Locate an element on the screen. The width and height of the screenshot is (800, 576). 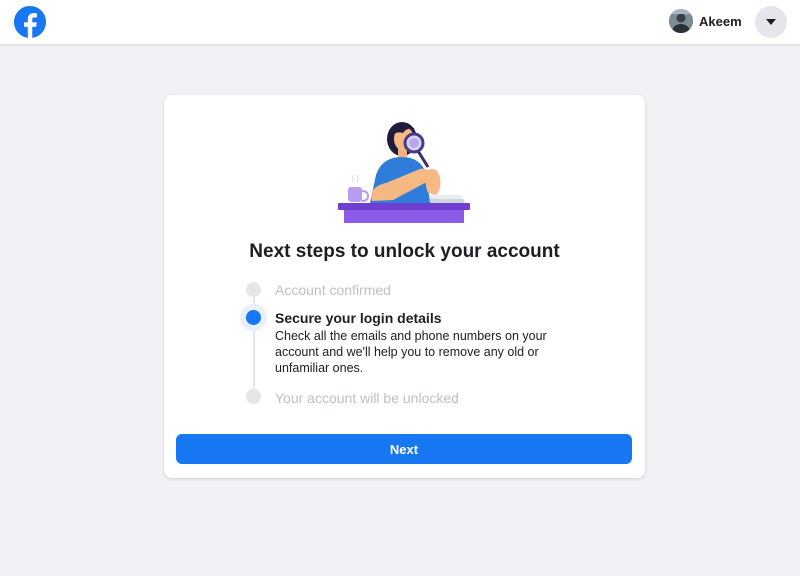
profile-button: Akeem is located at coordinates (705, 21).